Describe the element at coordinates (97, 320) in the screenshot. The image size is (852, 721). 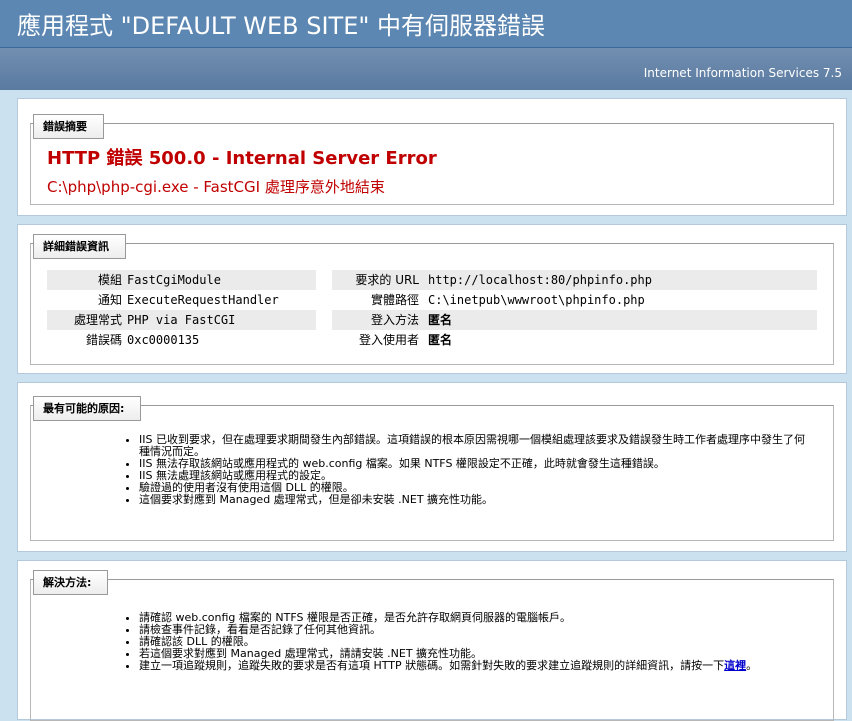
I see `detail-label: 處理常式` at that location.